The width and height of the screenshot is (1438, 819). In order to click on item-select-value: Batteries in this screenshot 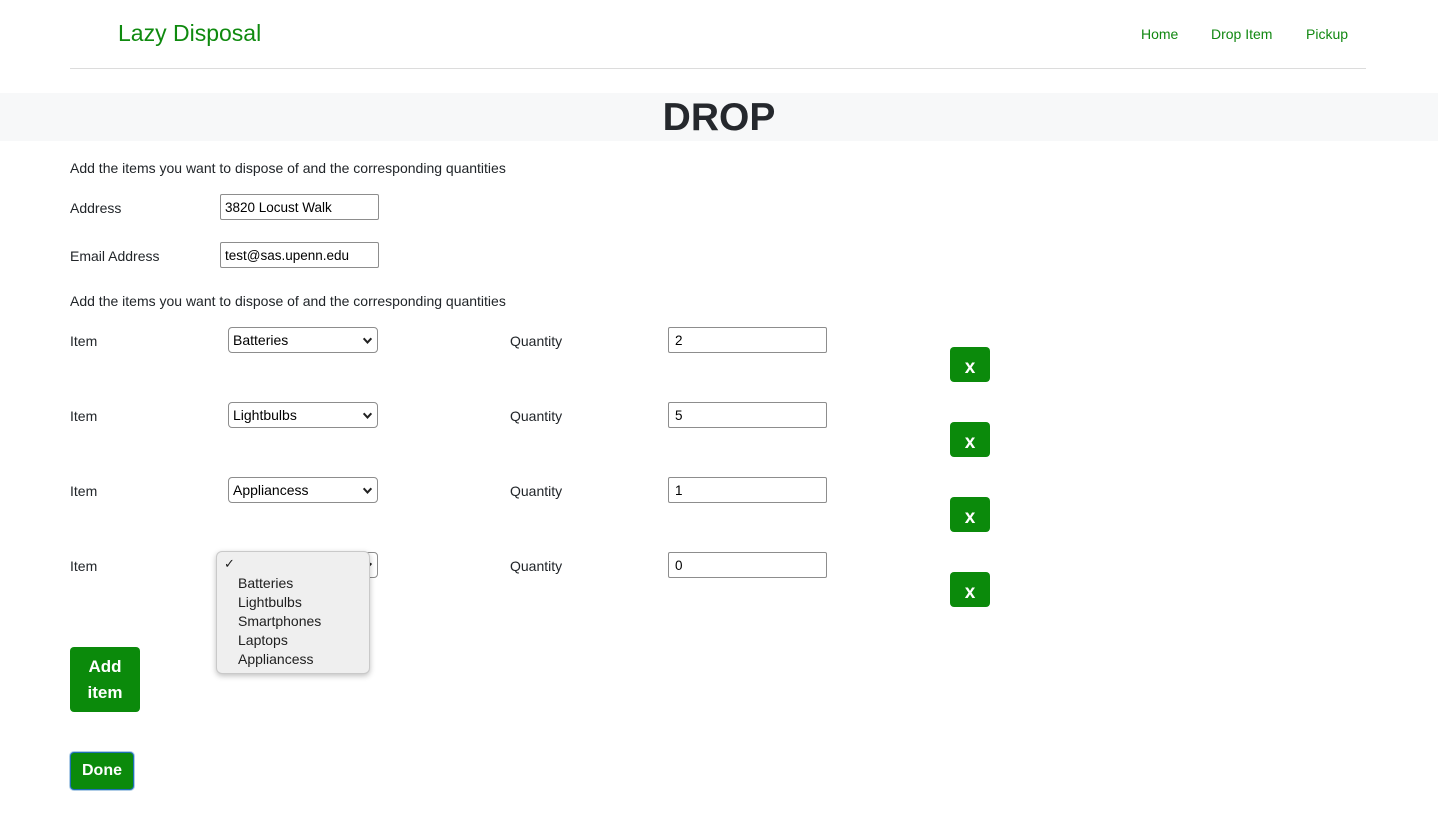, I will do `click(261, 340)`.